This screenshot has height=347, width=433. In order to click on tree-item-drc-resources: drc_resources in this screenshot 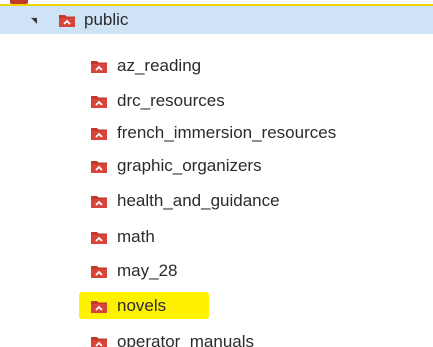, I will do `click(216, 100)`.